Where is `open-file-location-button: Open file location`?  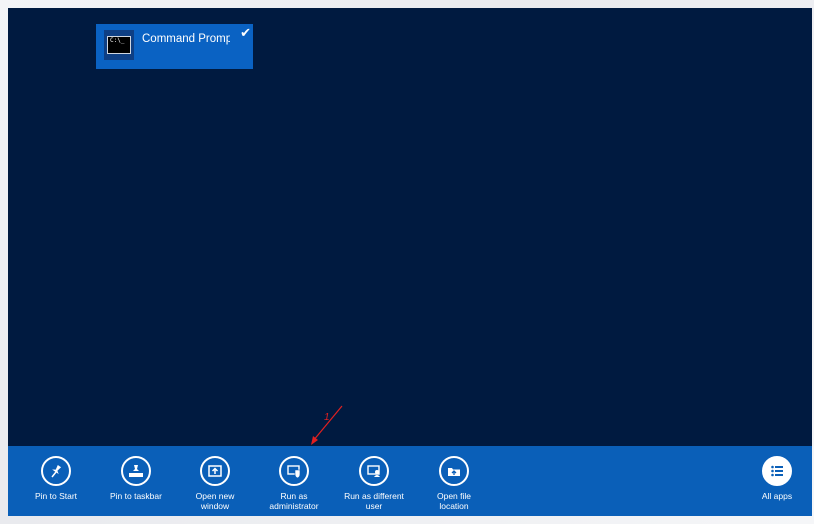
open-file-location-button: Open file location is located at coordinates (454, 483).